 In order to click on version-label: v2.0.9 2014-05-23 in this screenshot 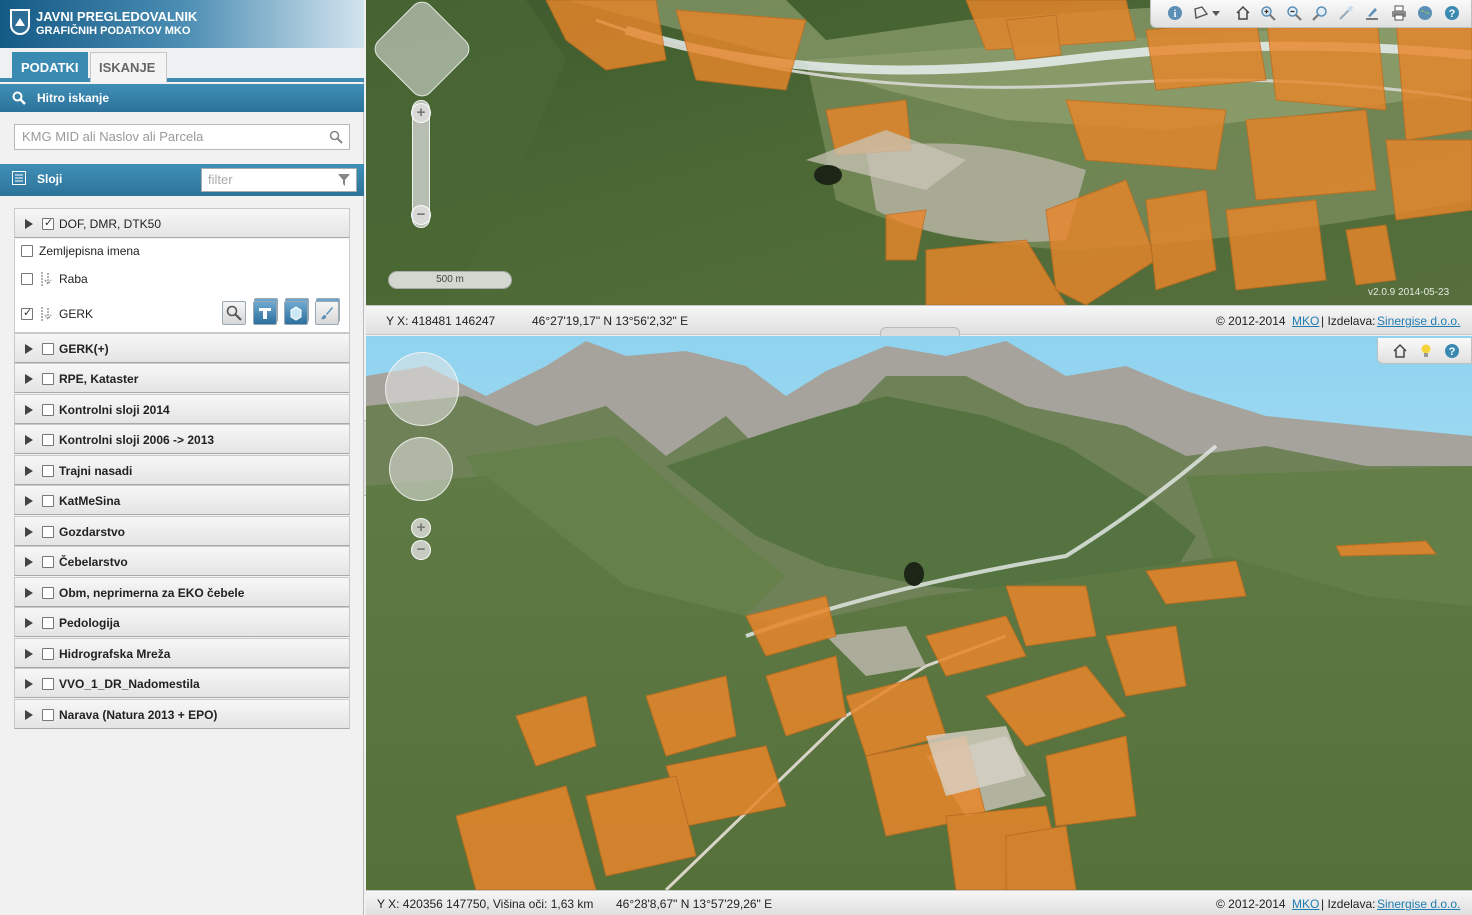, I will do `click(1409, 292)`.